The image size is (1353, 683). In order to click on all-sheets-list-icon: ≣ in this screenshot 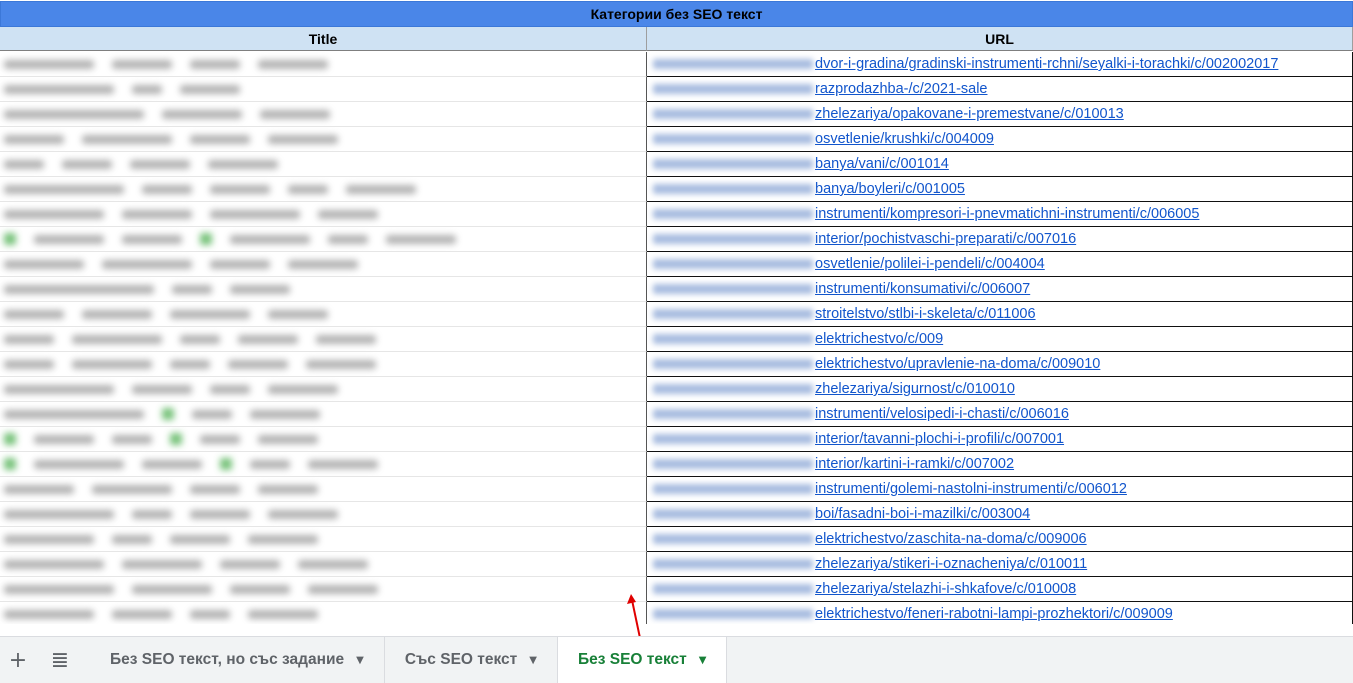, I will do `click(60, 660)`.